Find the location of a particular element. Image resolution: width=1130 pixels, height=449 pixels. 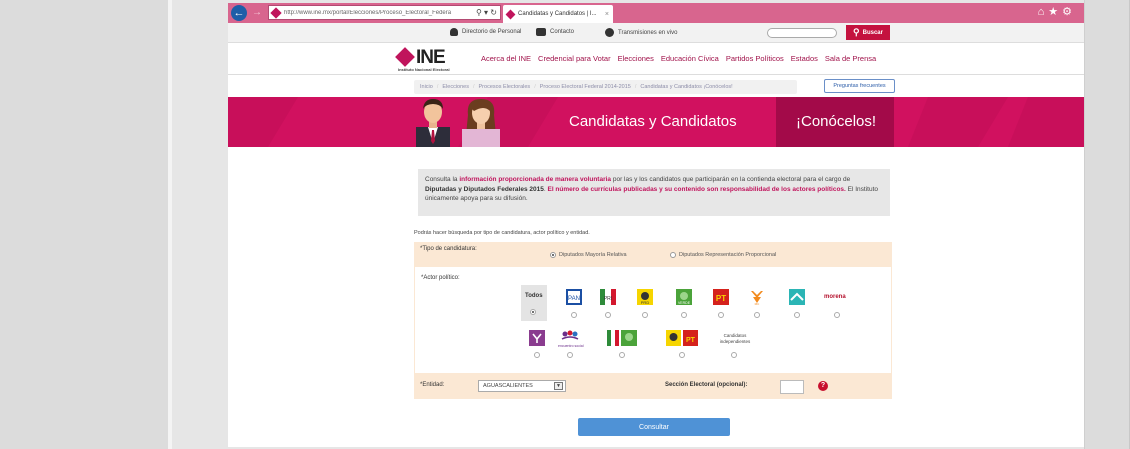

candidatos-independientes-label: Candidatos independientes is located at coordinates (735, 338).